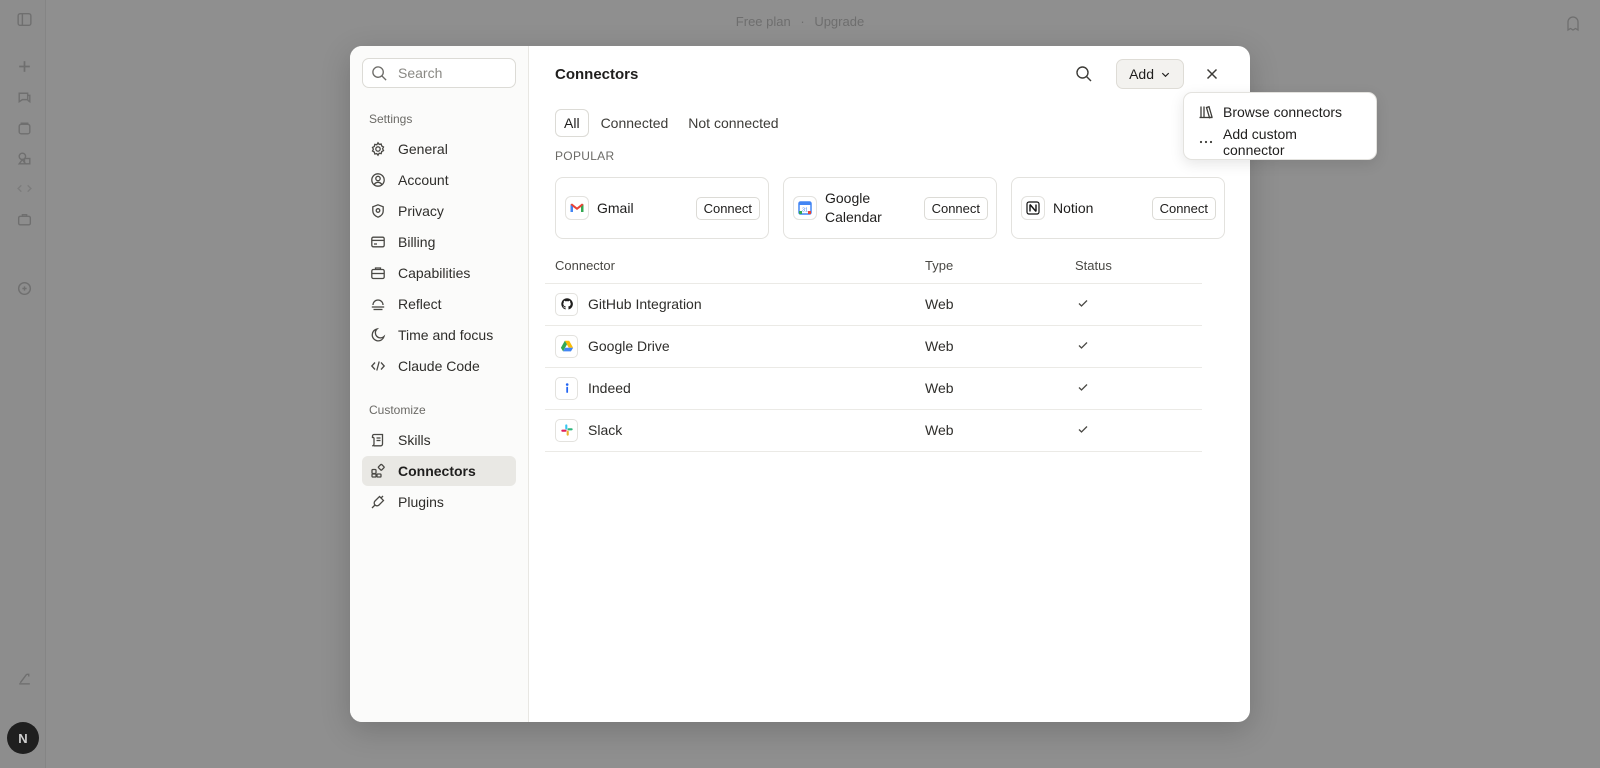 The width and height of the screenshot is (1600, 768). I want to click on sidebar-item-skills: Skills, so click(439, 440).